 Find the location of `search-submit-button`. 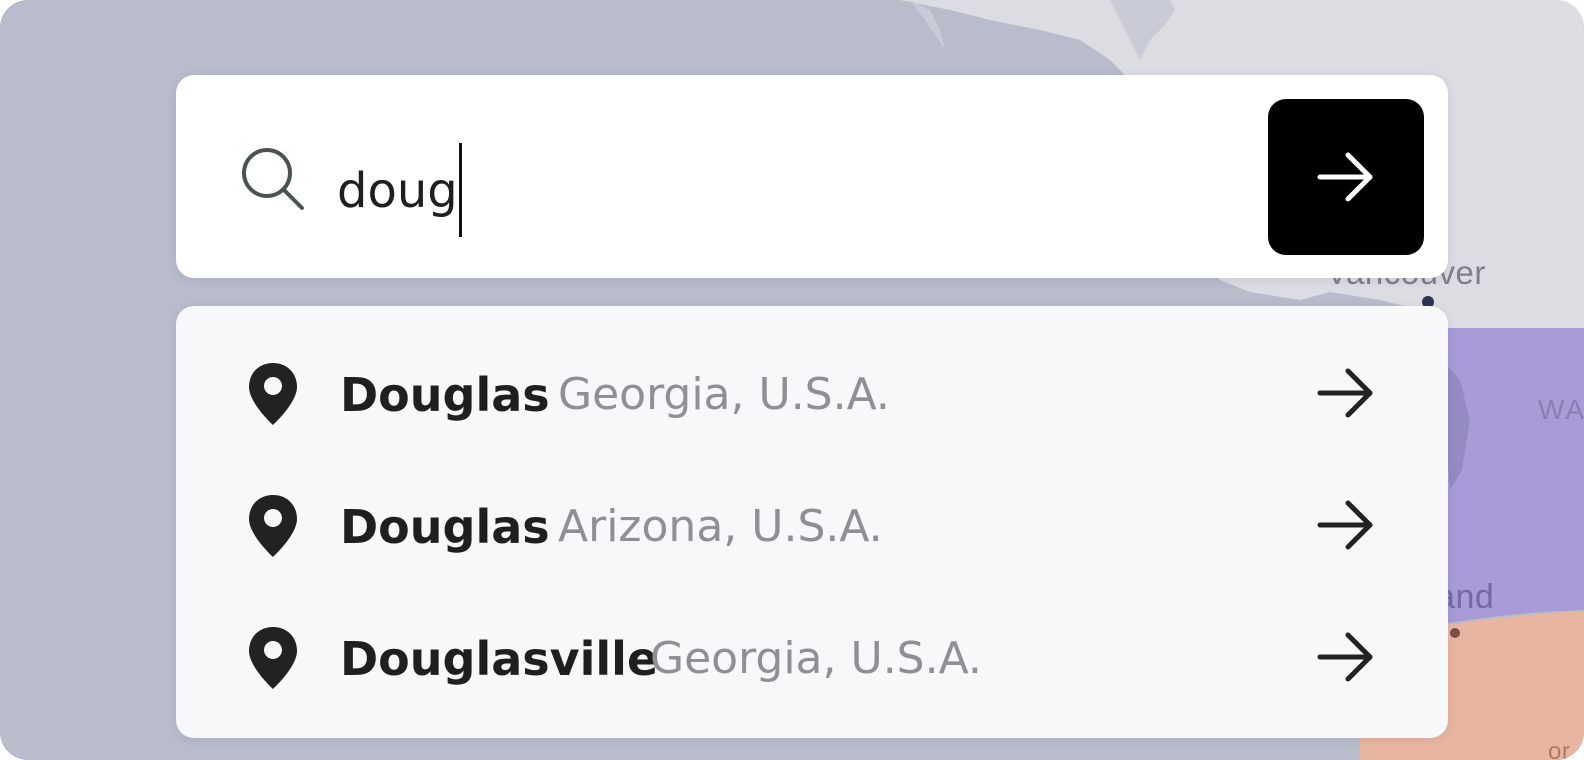

search-submit-button is located at coordinates (1346, 177).